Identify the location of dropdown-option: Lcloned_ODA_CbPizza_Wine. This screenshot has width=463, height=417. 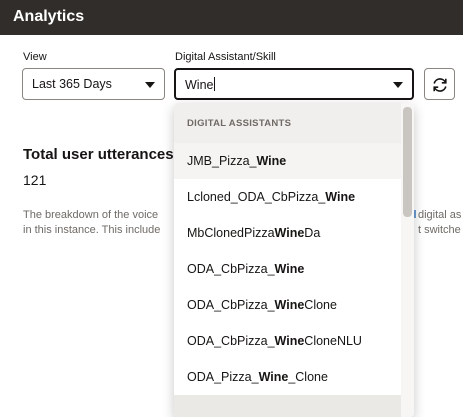
(287, 197).